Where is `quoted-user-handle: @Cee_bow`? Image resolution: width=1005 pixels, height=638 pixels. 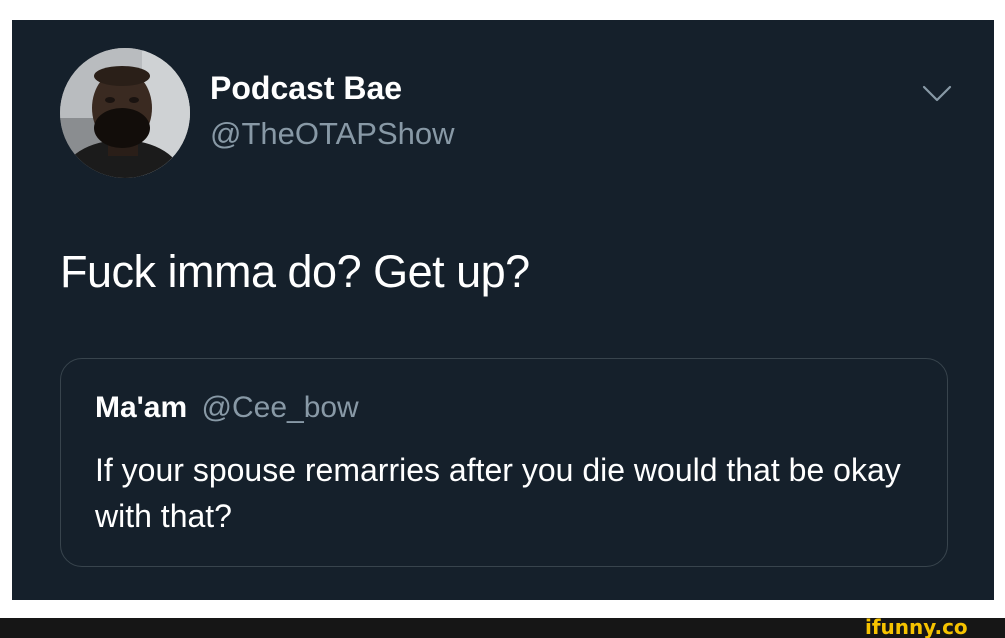
quoted-user-handle: @Cee_bow is located at coordinates (280, 407).